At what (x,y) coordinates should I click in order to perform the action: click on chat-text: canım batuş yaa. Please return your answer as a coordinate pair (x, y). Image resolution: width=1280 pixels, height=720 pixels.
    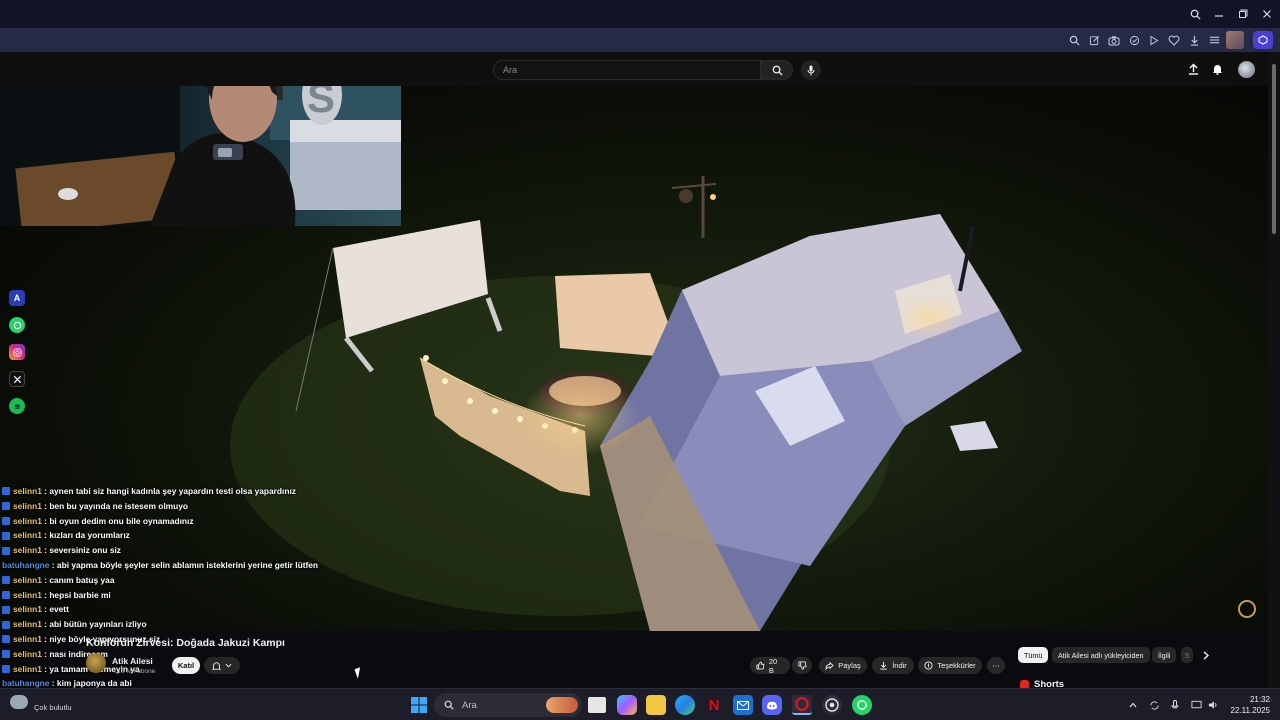
    Looking at the image, I should click on (82, 579).